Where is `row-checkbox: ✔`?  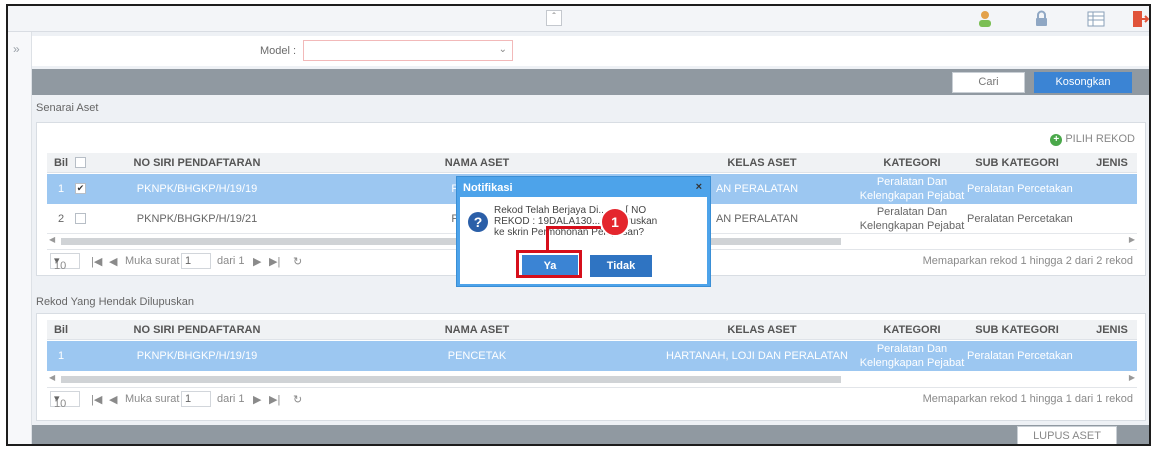 row-checkbox: ✔ is located at coordinates (80, 188).